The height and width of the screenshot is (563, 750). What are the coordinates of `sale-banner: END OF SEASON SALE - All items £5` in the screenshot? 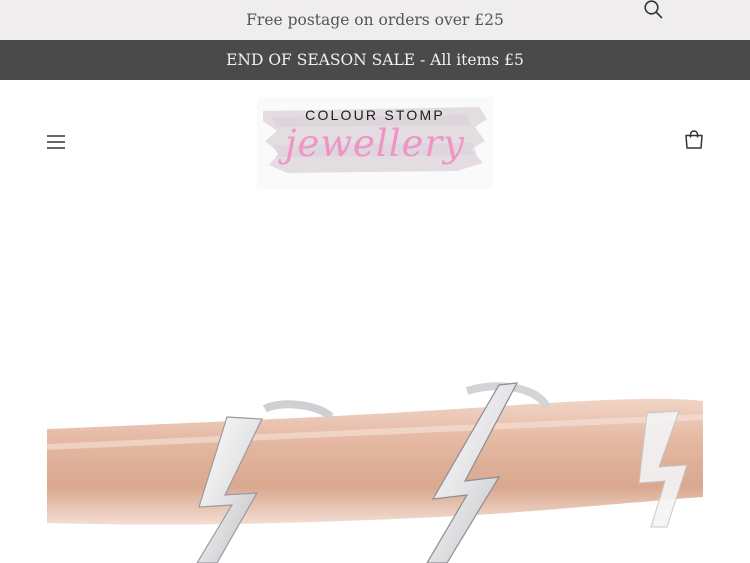 It's located at (375, 60).